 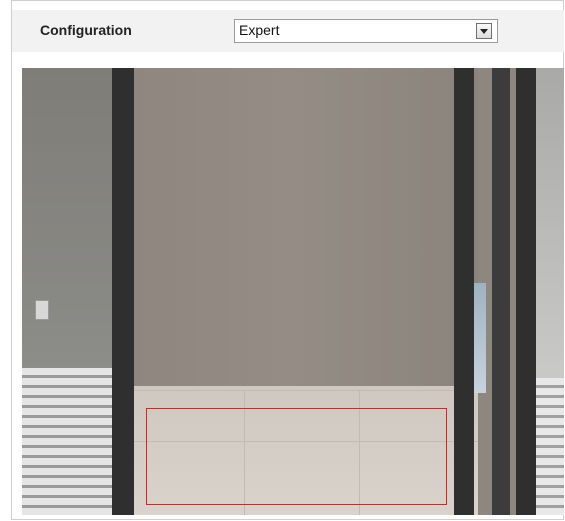 I want to click on dropdown-arrow-icon, so click(x=484, y=31).